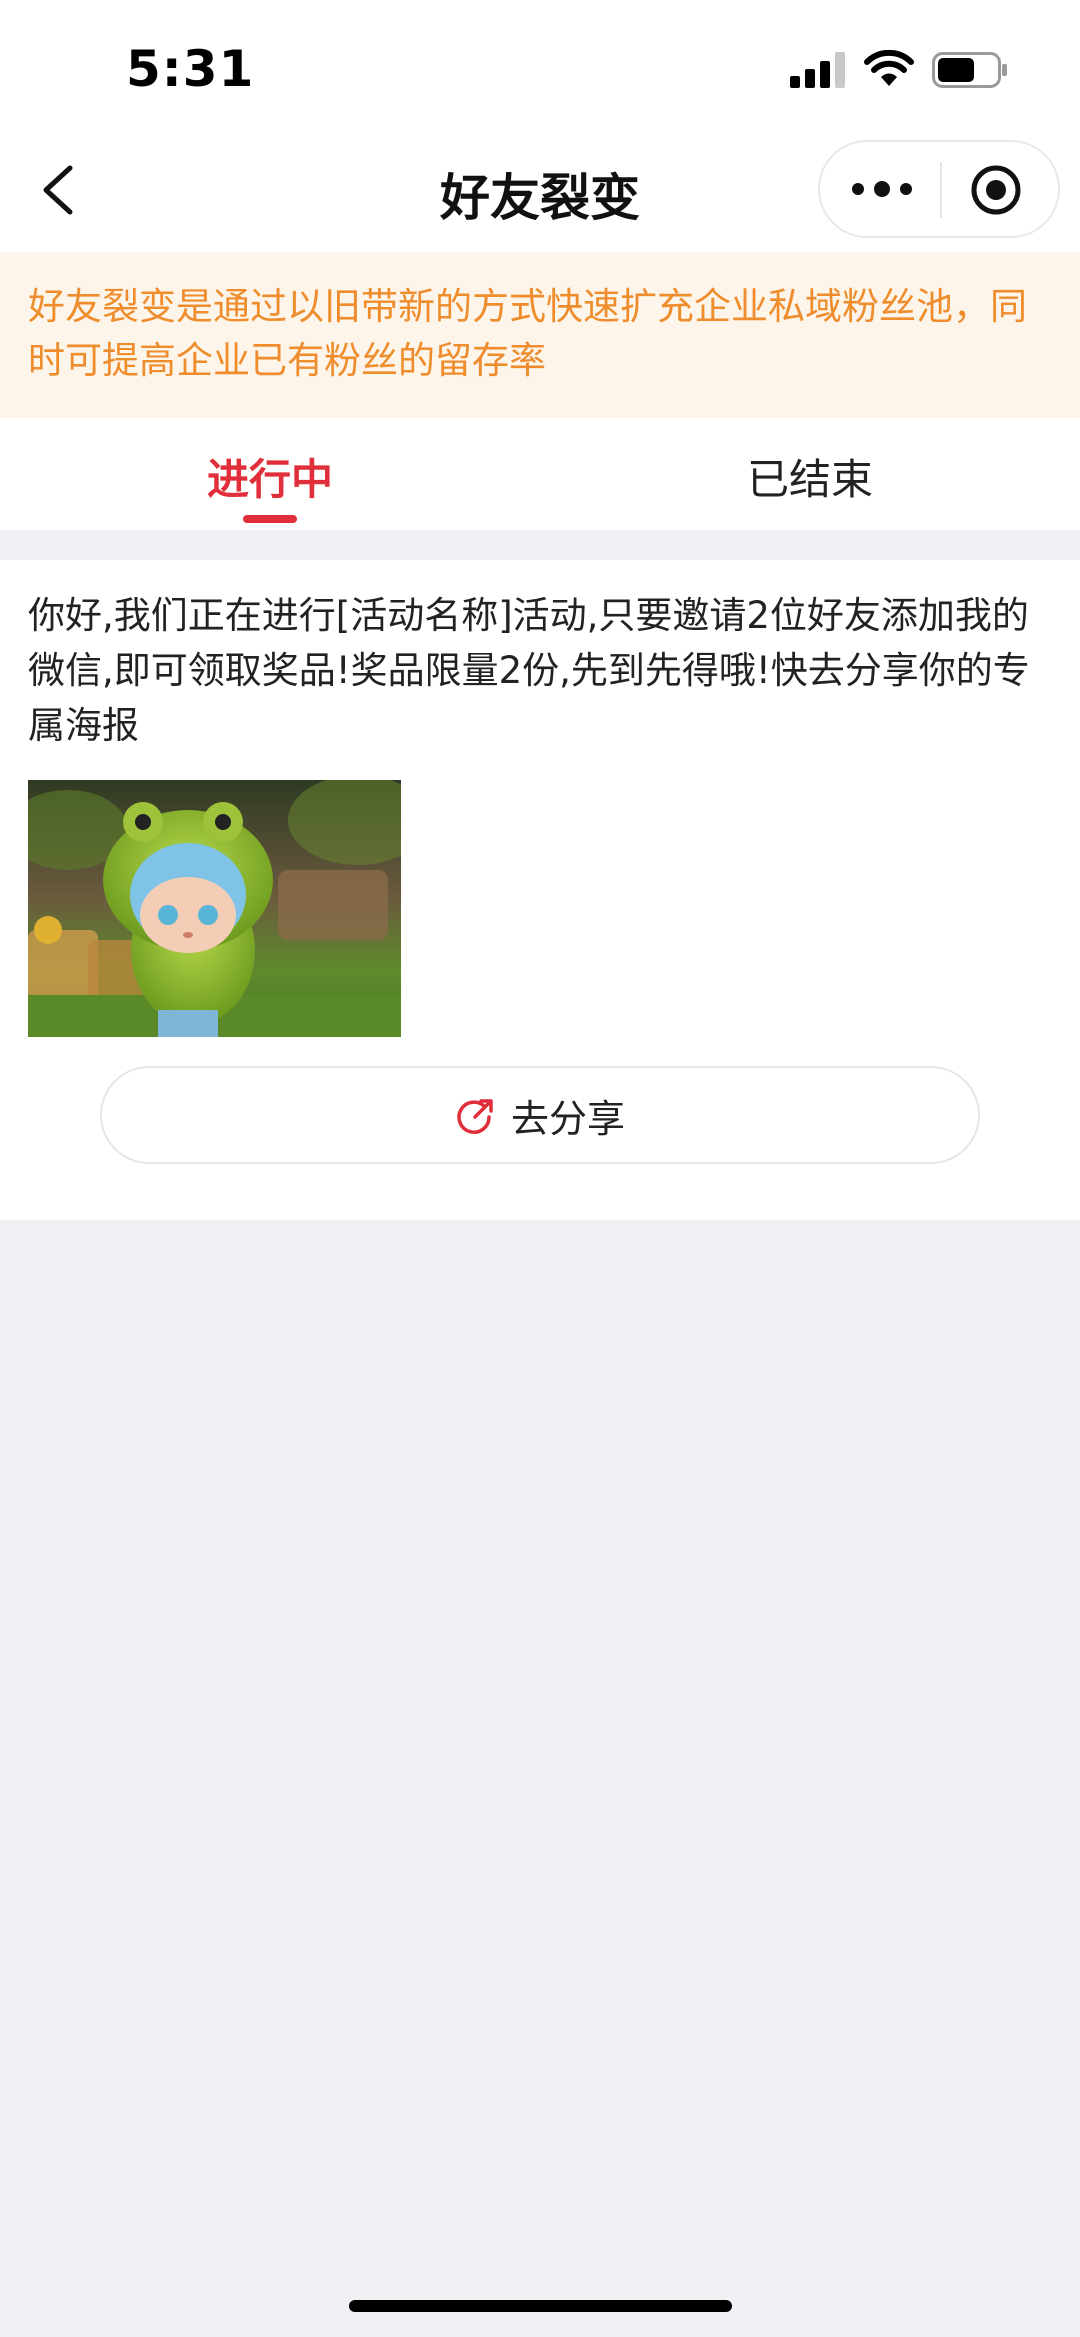  I want to click on wifi-icon, so click(889, 68).